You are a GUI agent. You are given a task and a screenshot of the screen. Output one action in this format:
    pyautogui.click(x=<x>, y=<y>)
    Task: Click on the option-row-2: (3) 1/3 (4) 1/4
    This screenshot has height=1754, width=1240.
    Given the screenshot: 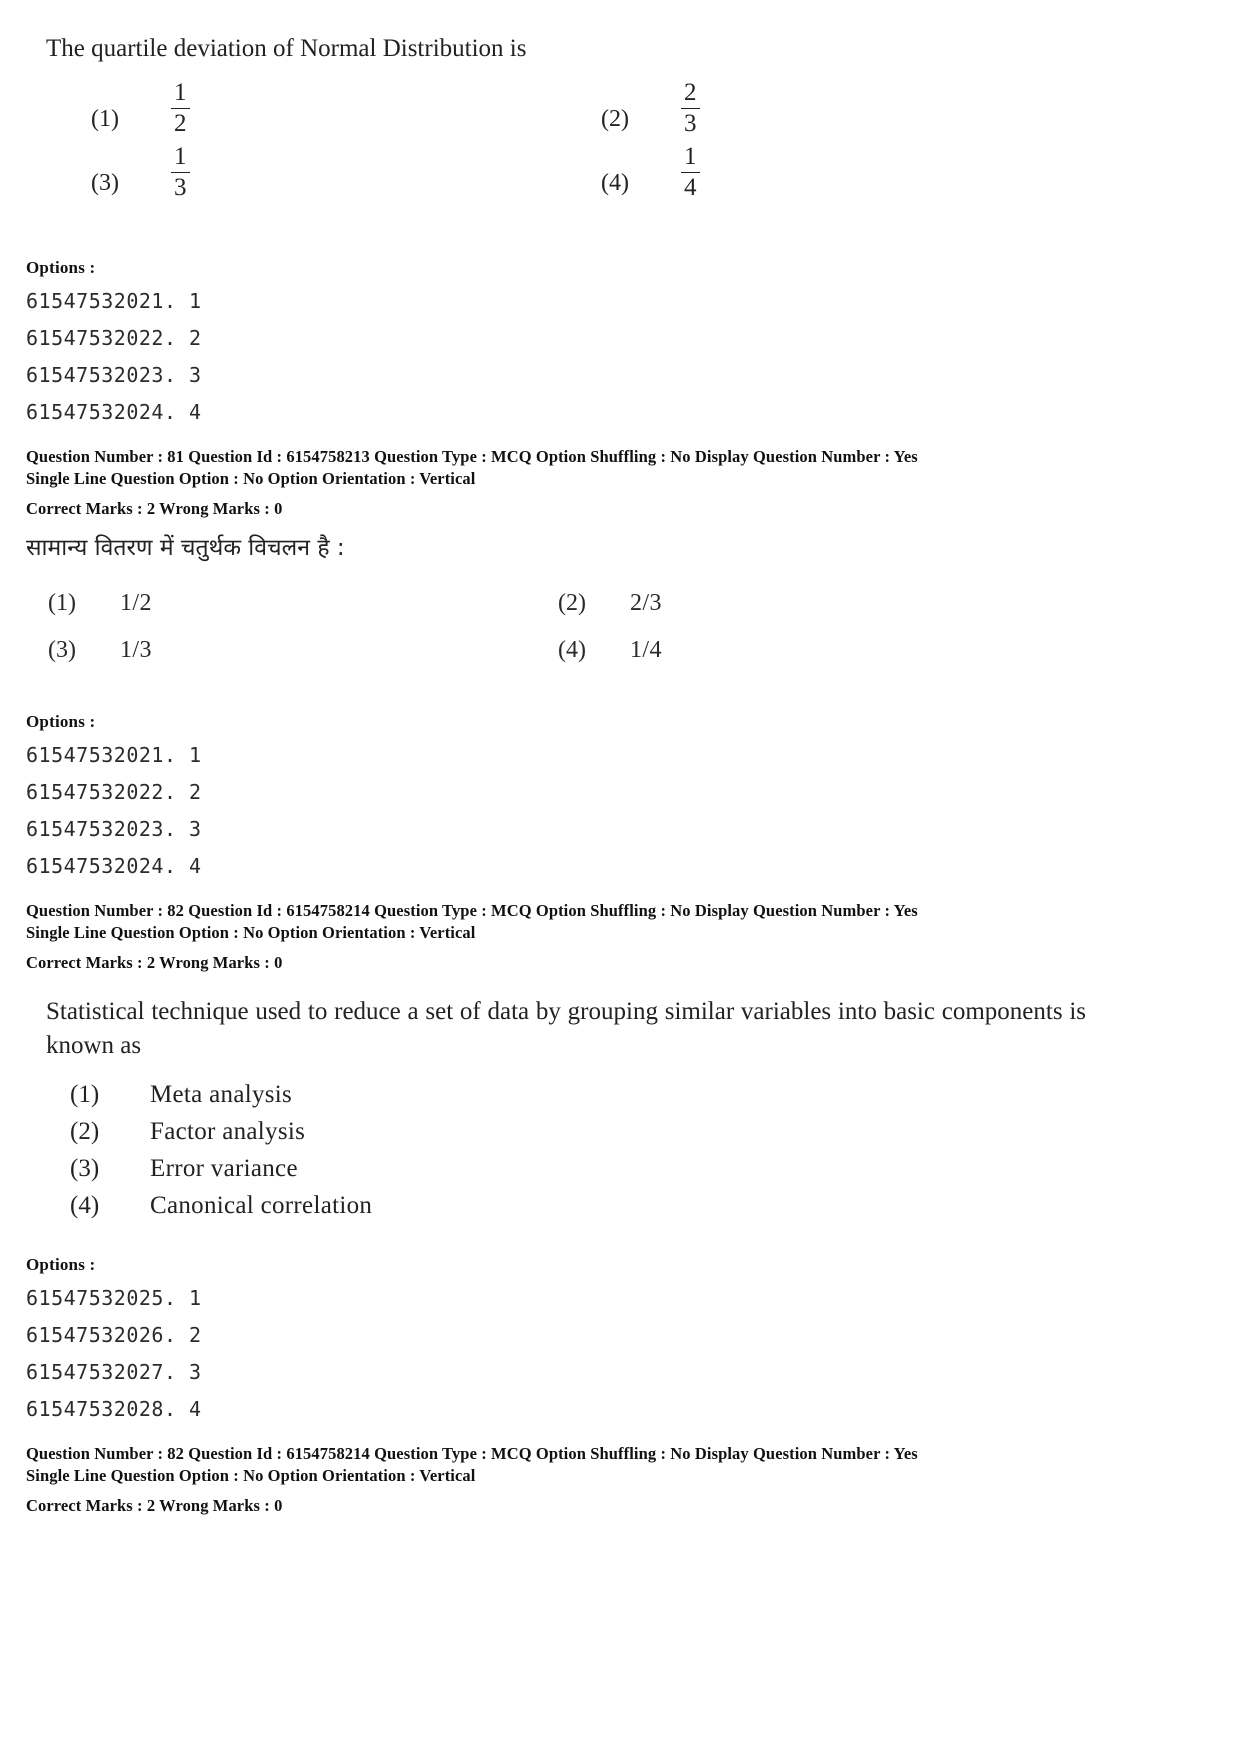 What is the action you would take?
    pyautogui.click(x=601, y=650)
    